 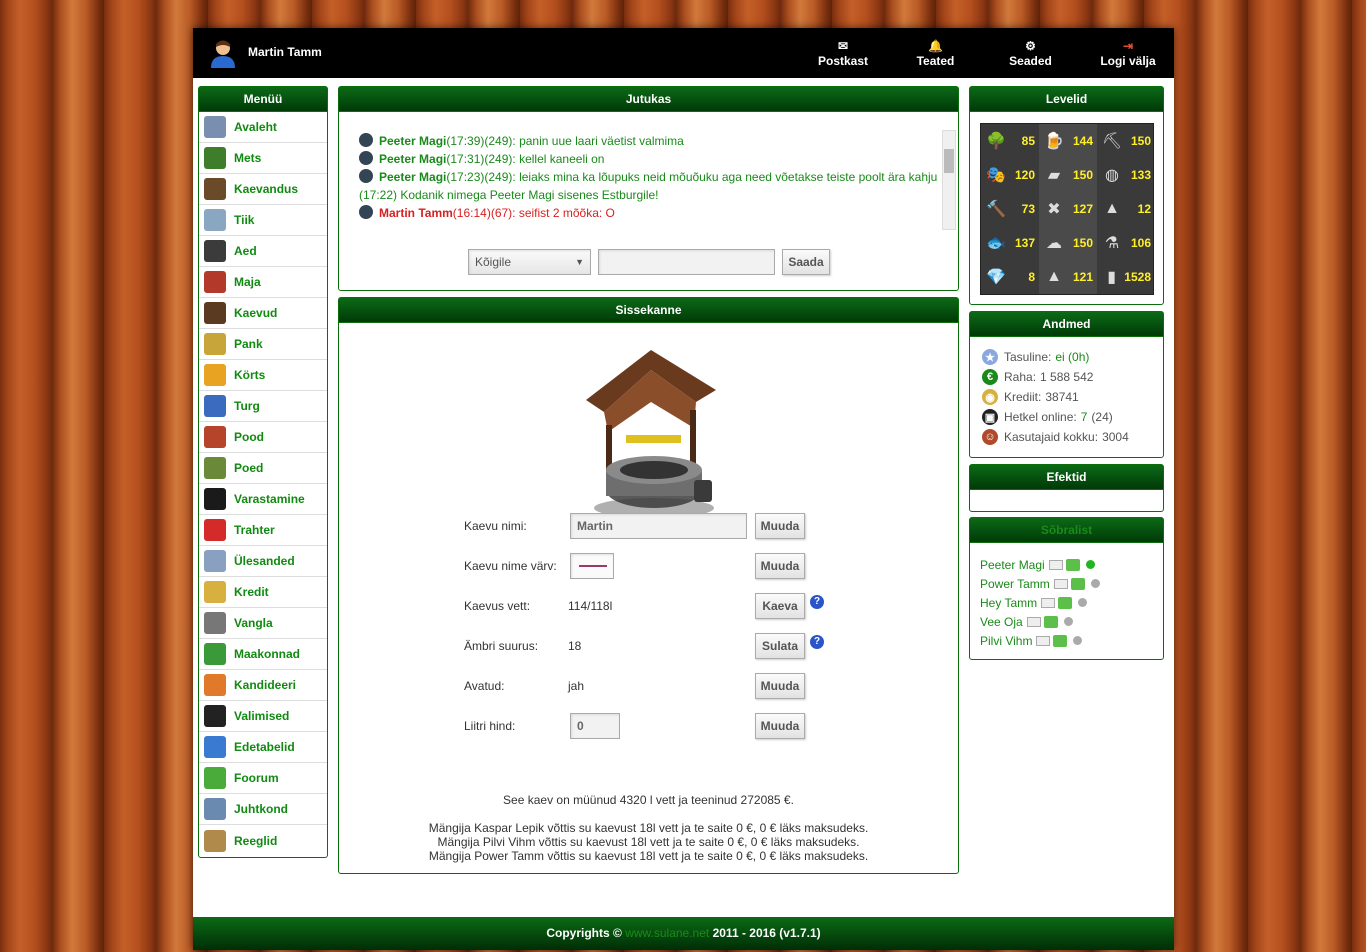 What do you see at coordinates (990, 417) in the screenshot?
I see `monitor-icon: ▣` at bounding box center [990, 417].